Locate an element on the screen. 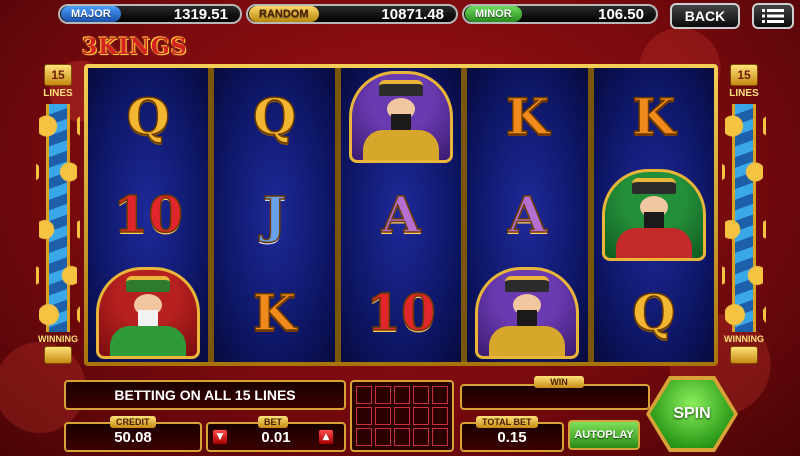 The width and height of the screenshot is (800, 456). lines-count-left: 15 is located at coordinates (58, 75).